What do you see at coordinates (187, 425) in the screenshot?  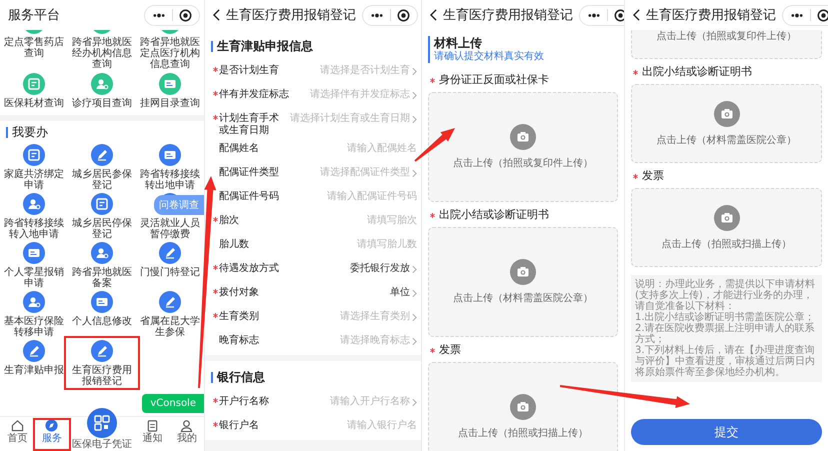 I see `person-icon` at bounding box center [187, 425].